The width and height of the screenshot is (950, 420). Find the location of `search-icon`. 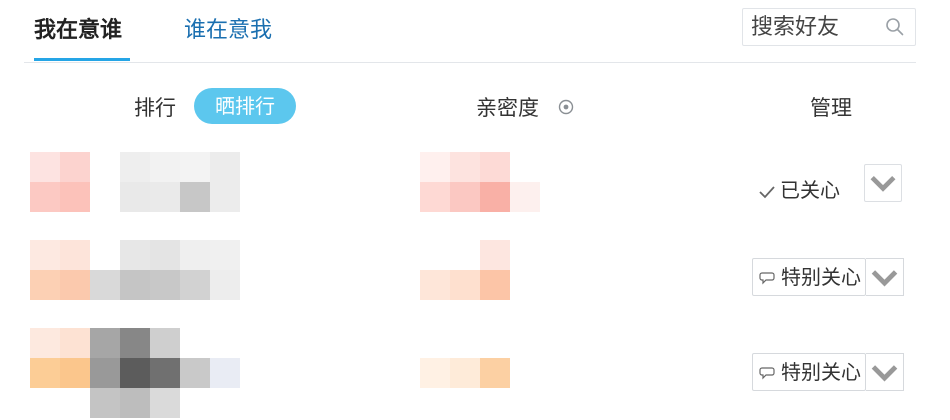

search-icon is located at coordinates (895, 27).